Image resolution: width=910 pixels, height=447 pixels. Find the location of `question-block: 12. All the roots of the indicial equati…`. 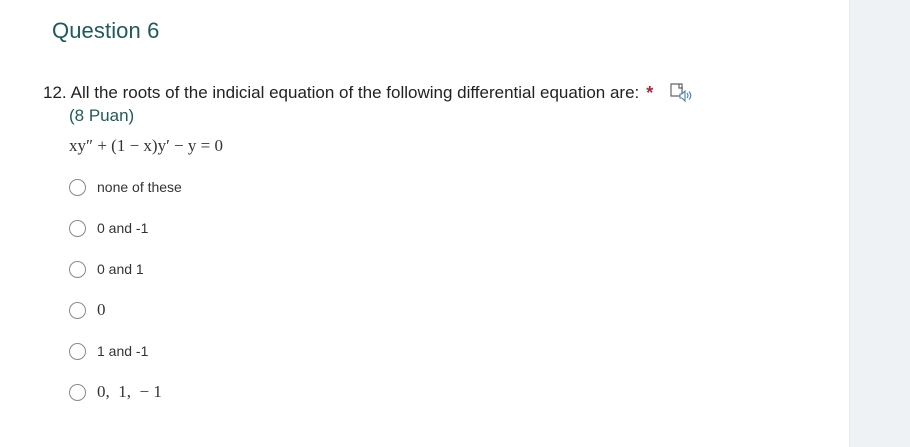

question-block: 12. All the roots of the indicial equati… is located at coordinates (393, 104).